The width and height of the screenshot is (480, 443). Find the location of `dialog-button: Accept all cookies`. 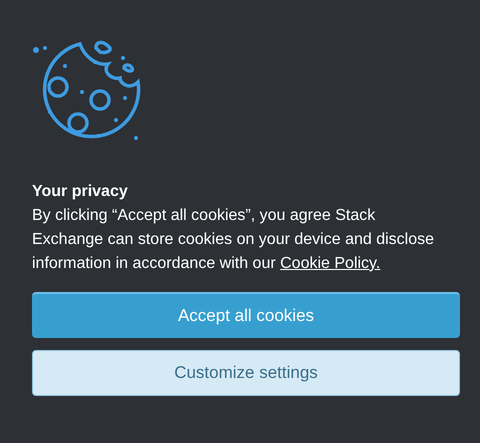

dialog-button: Accept all cookies is located at coordinates (246, 315).